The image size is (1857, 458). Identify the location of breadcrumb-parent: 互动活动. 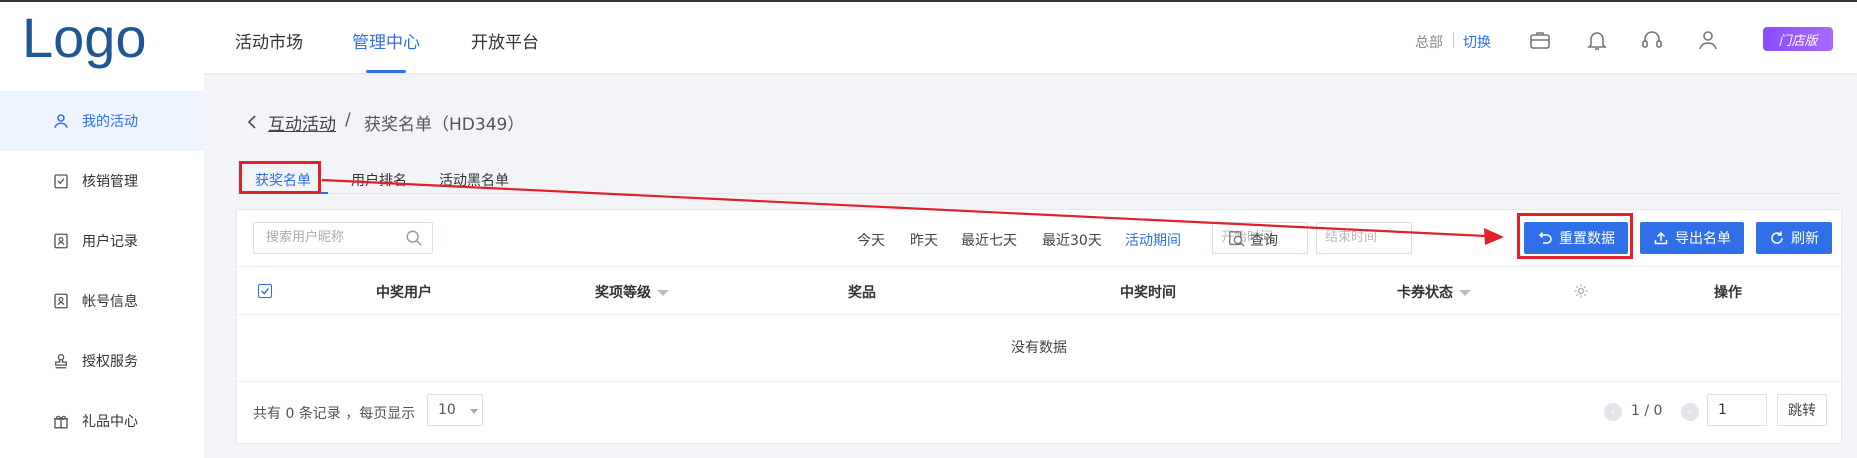
(302, 122).